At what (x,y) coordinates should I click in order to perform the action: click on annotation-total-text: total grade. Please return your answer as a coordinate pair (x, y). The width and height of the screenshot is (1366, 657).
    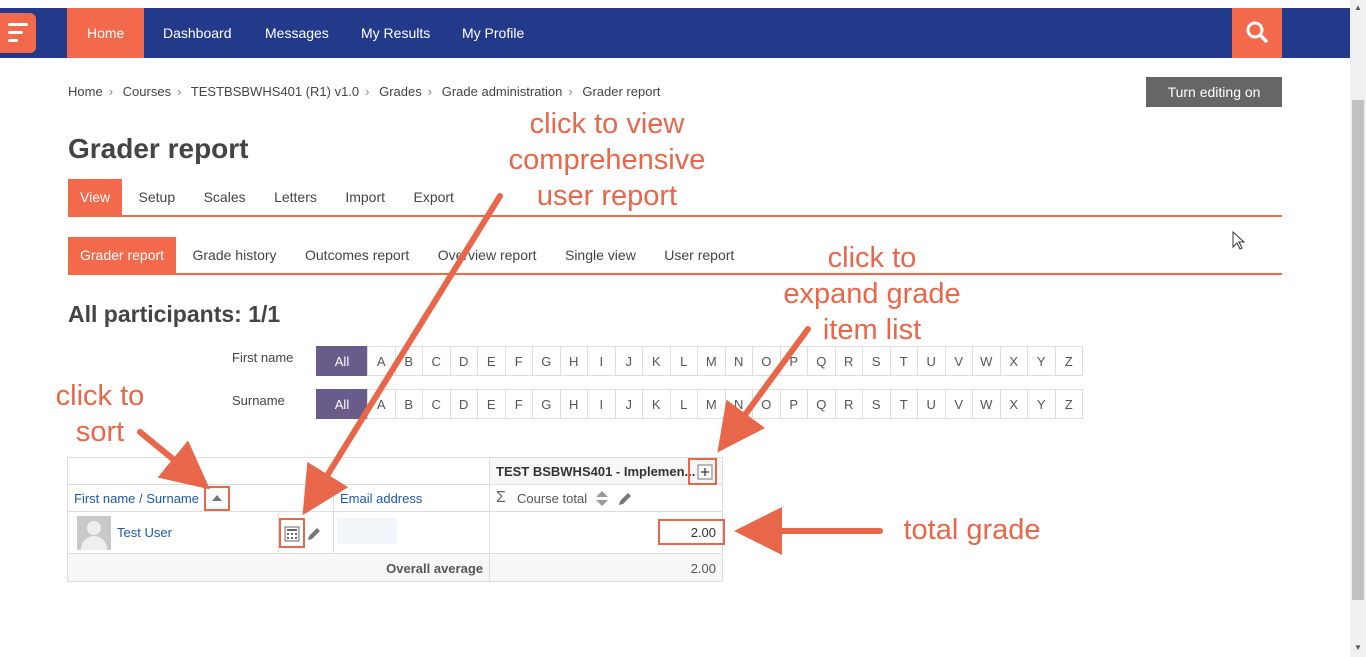
    Looking at the image, I should click on (972, 530).